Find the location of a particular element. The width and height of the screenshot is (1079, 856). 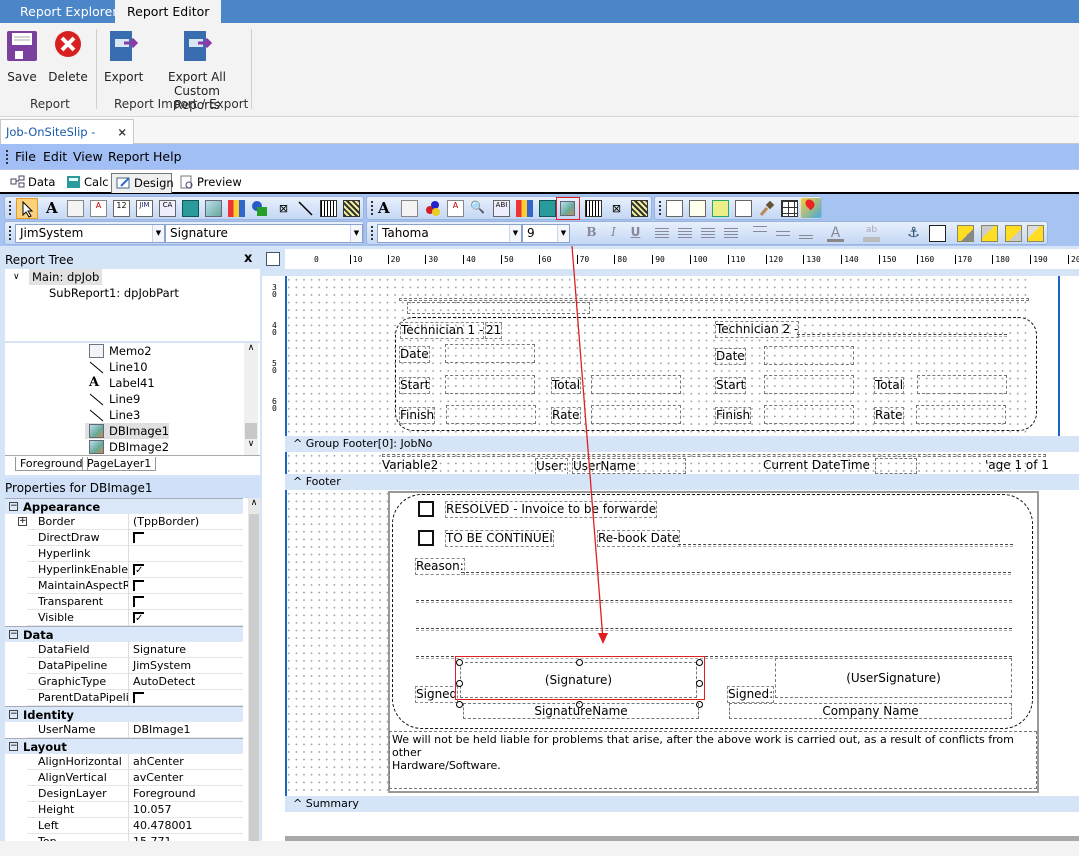

richtext-tool-icon: A is located at coordinates (98, 208).